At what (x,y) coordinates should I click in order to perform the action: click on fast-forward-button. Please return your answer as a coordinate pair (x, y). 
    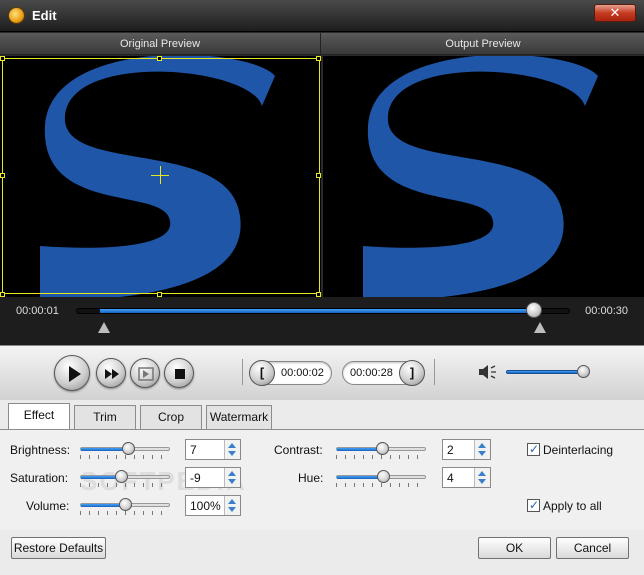
    Looking at the image, I should click on (111, 373).